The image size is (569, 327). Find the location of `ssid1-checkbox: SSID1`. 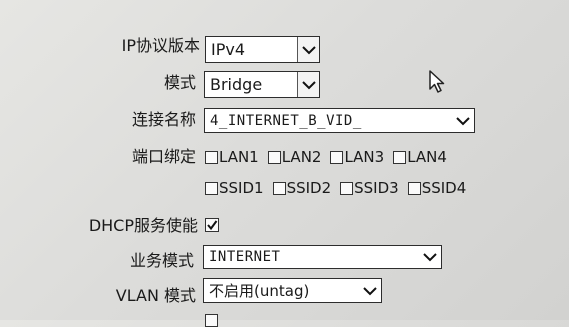

ssid1-checkbox: SSID1 is located at coordinates (234, 188).